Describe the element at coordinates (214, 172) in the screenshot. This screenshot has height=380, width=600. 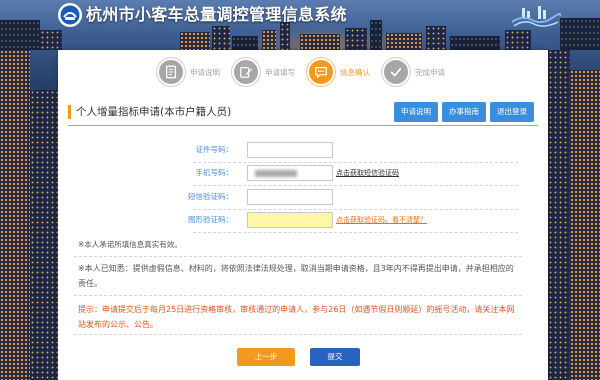
I see `phone-label: 手机号码：` at that location.